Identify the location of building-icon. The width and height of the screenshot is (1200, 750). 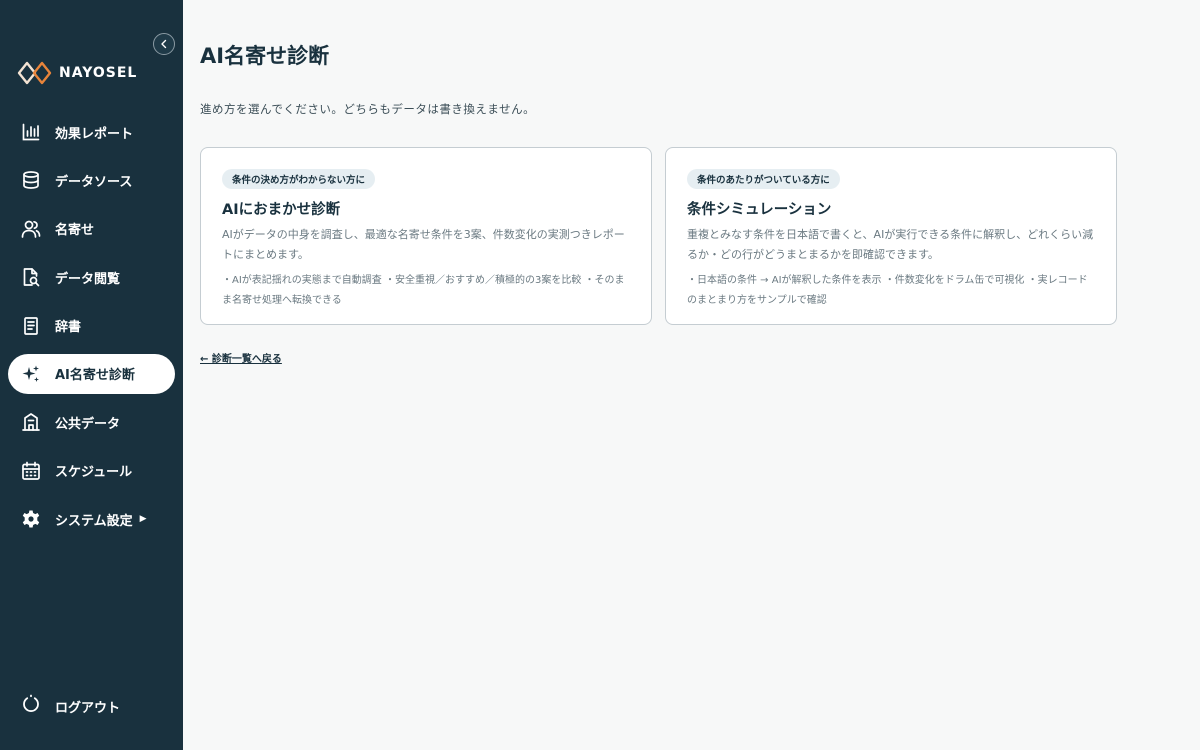
(31, 422).